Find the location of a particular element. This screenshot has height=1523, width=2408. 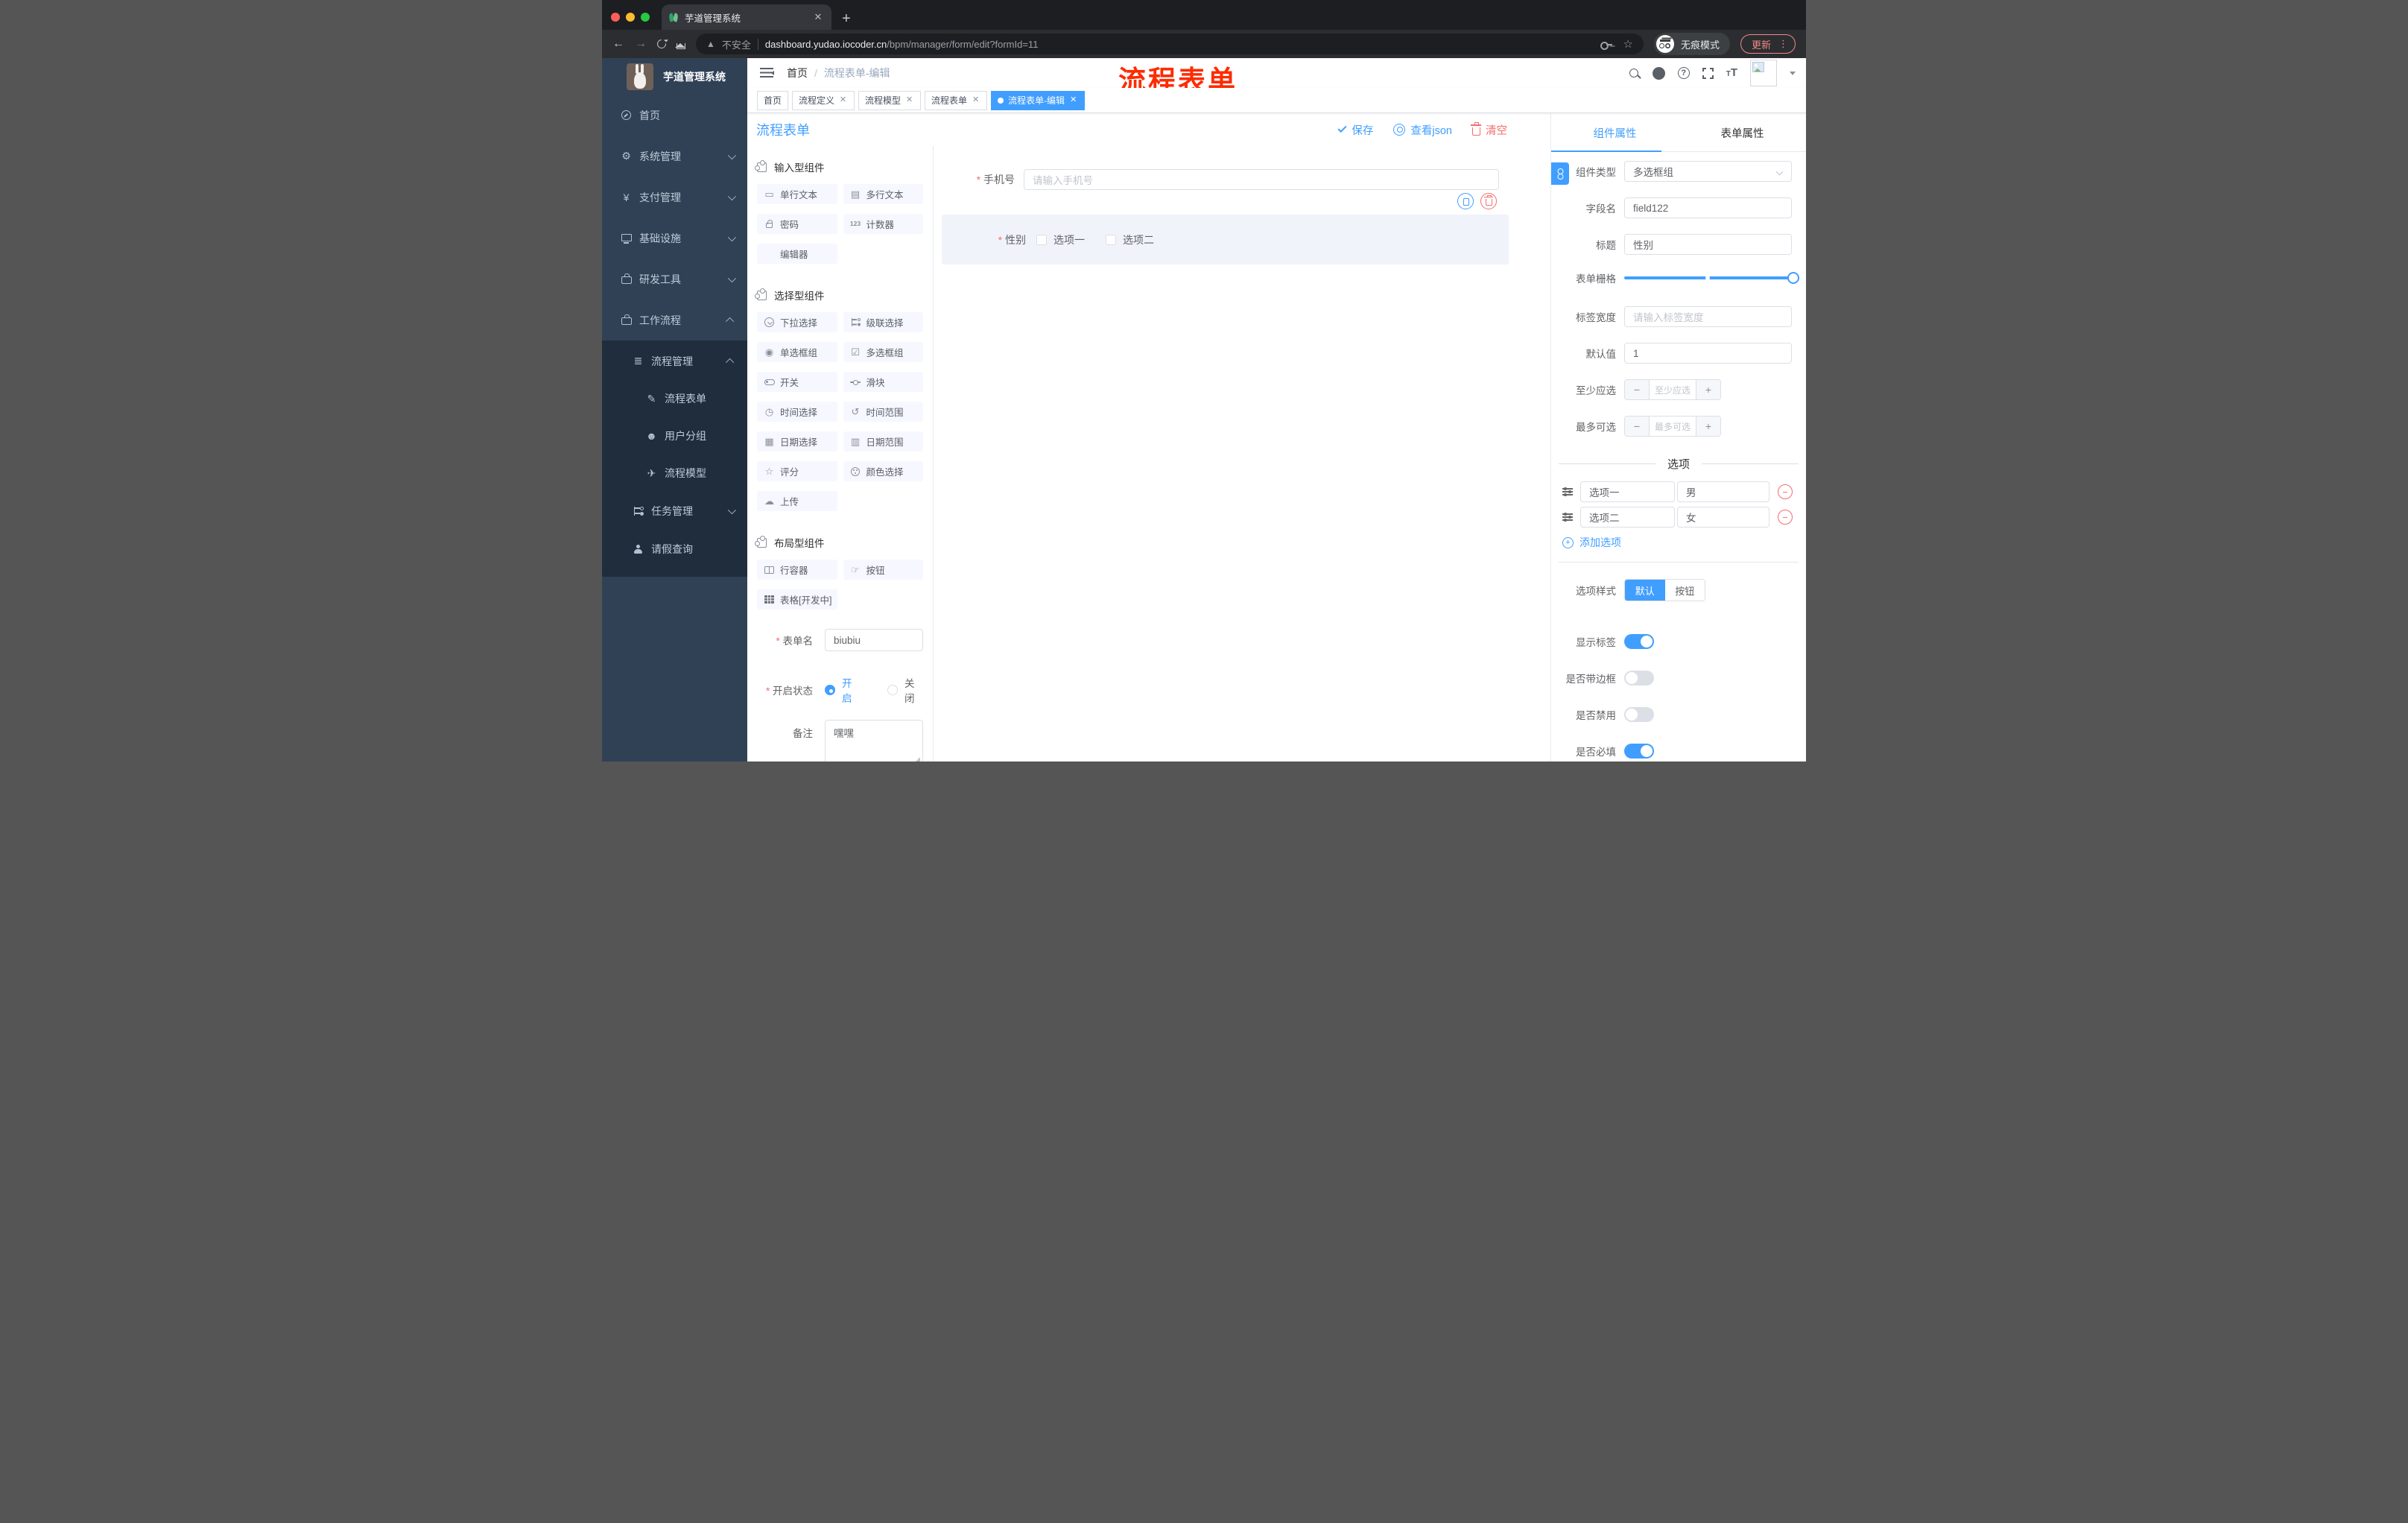

radio-off-label: 关闭 is located at coordinates (913, 690).